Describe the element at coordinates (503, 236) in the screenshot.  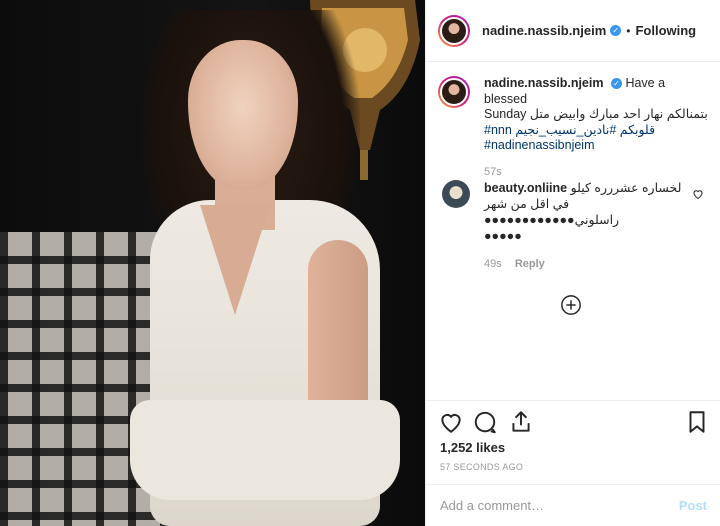
I see `comment-line4: ●●●●●` at that location.